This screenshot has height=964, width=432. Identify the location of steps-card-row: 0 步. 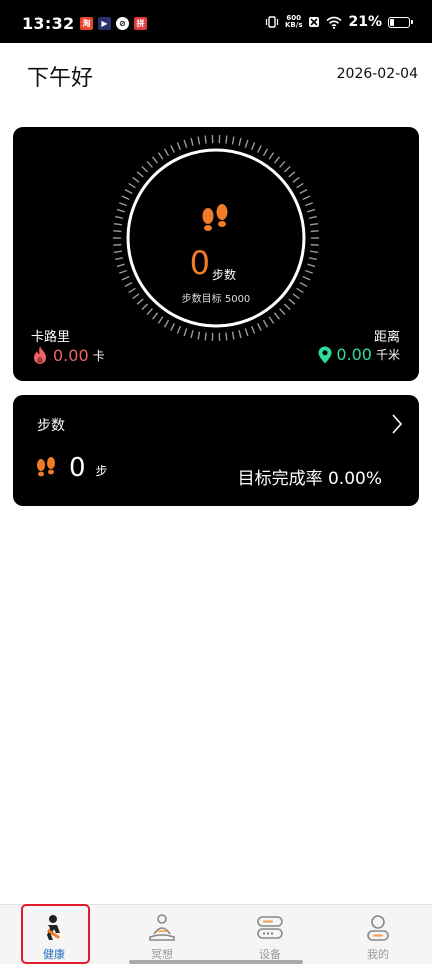
(71, 468).